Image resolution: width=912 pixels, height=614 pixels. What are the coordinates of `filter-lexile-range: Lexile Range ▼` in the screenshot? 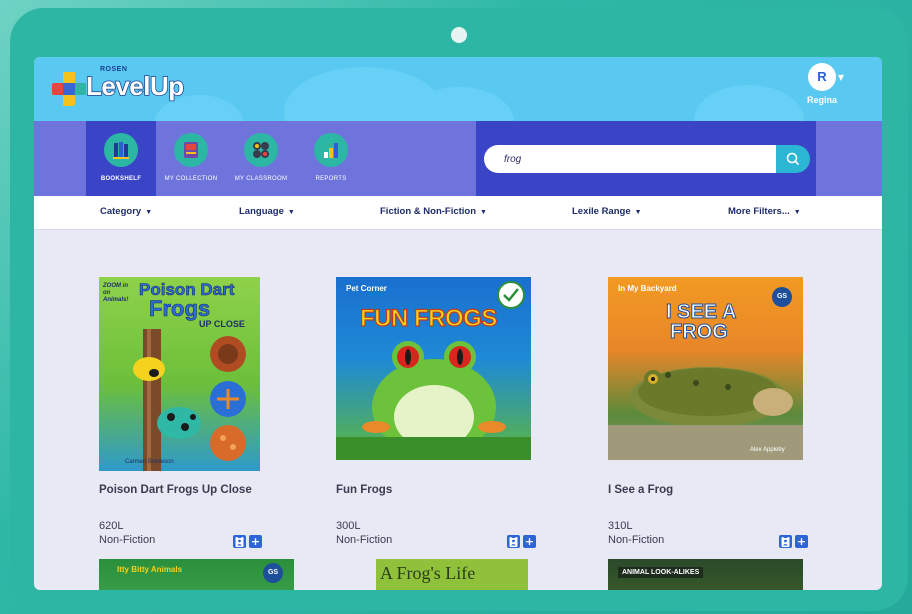 It's located at (607, 211).